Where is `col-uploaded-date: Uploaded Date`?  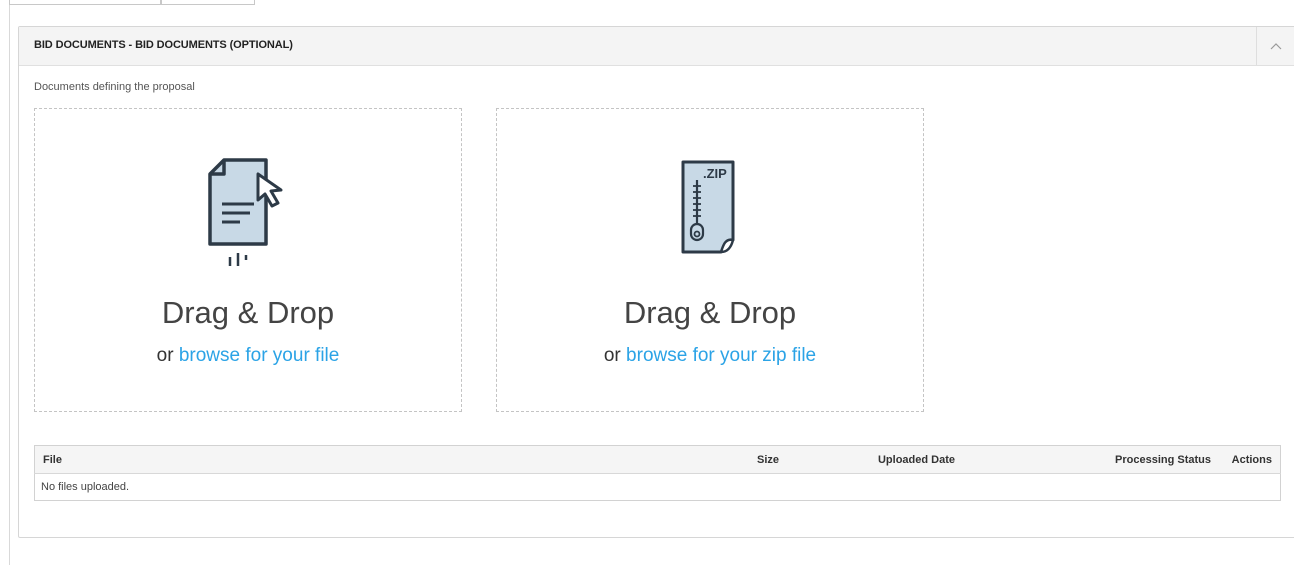 col-uploaded-date: Uploaded Date is located at coordinates (875, 459).